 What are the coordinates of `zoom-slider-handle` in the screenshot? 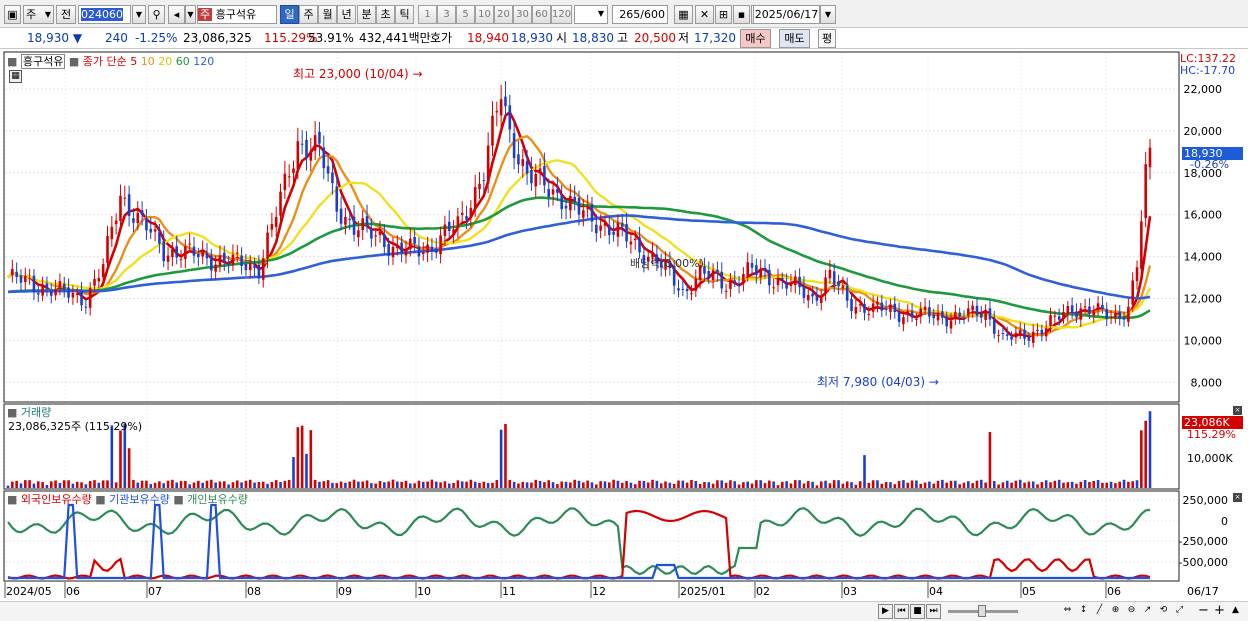 It's located at (982, 611).